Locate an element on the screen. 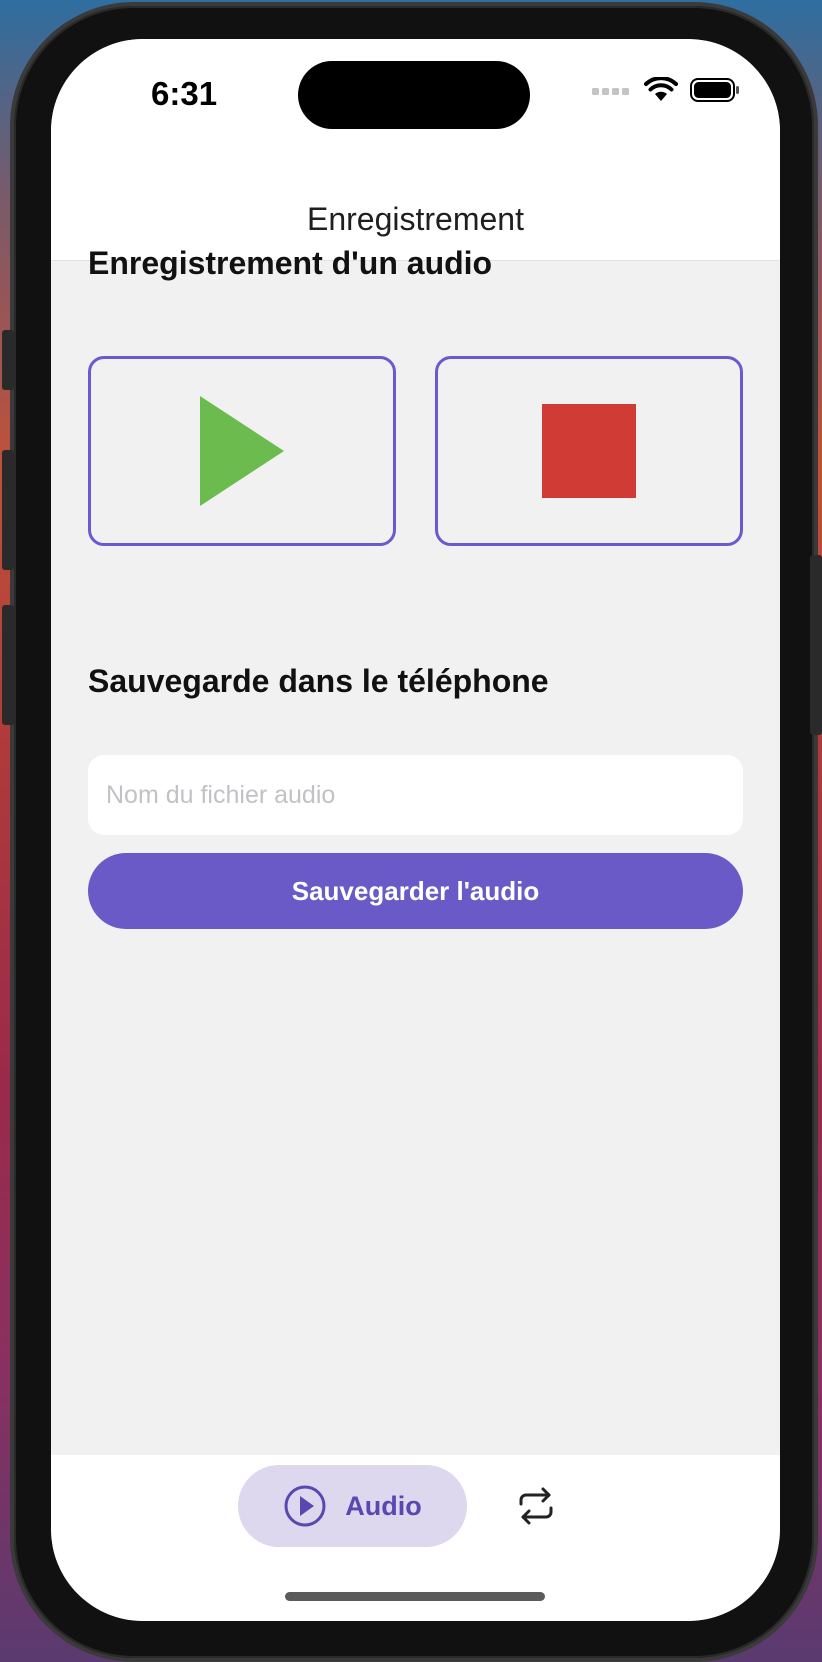  home-indicator is located at coordinates (415, 1596).